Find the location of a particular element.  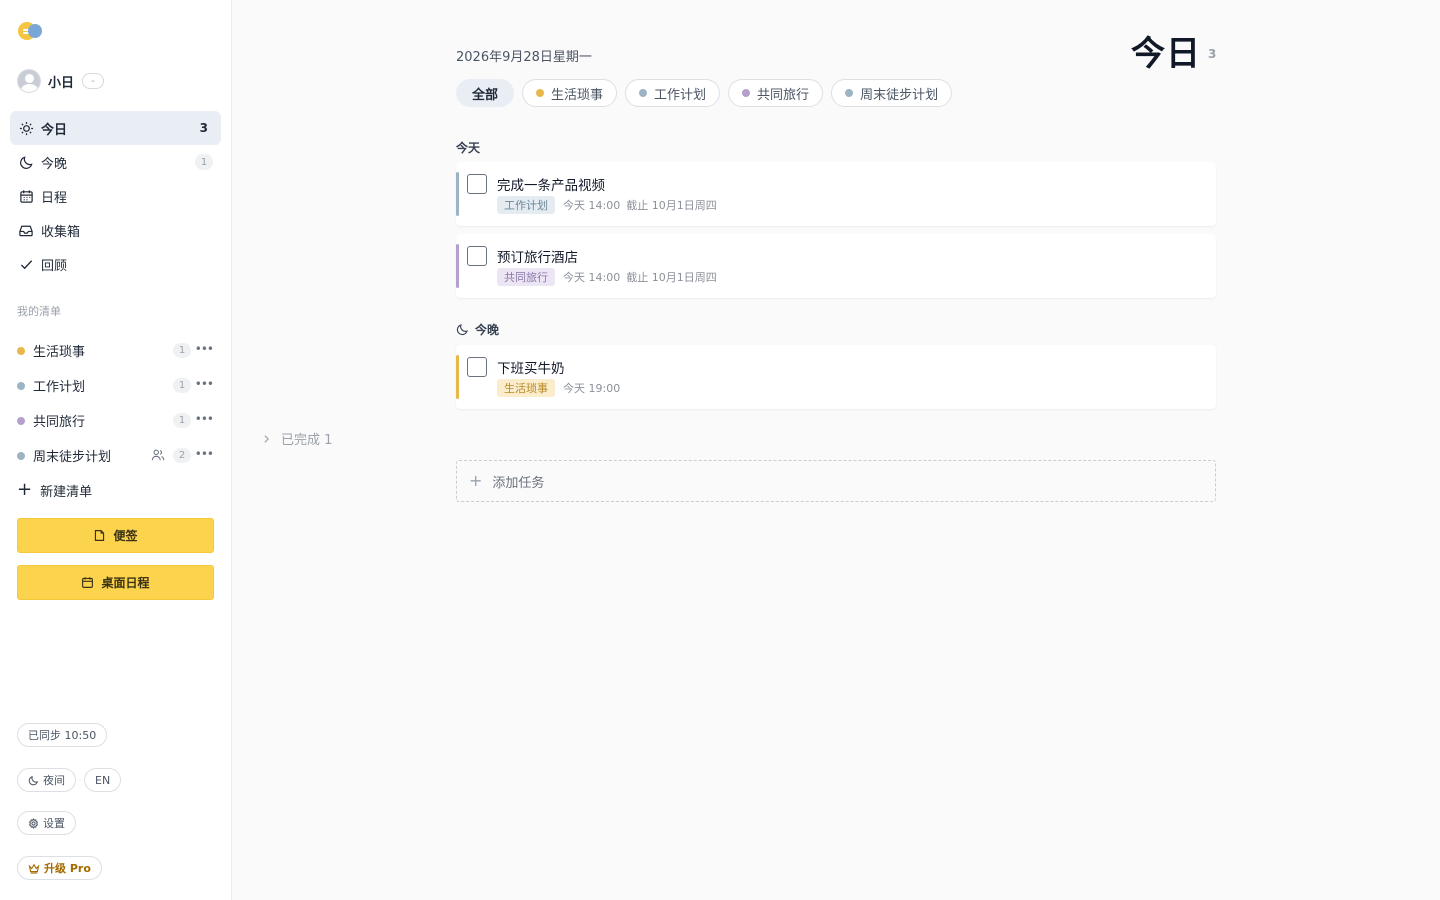

upgrade-pro-label: 升级 Pro is located at coordinates (67, 868).